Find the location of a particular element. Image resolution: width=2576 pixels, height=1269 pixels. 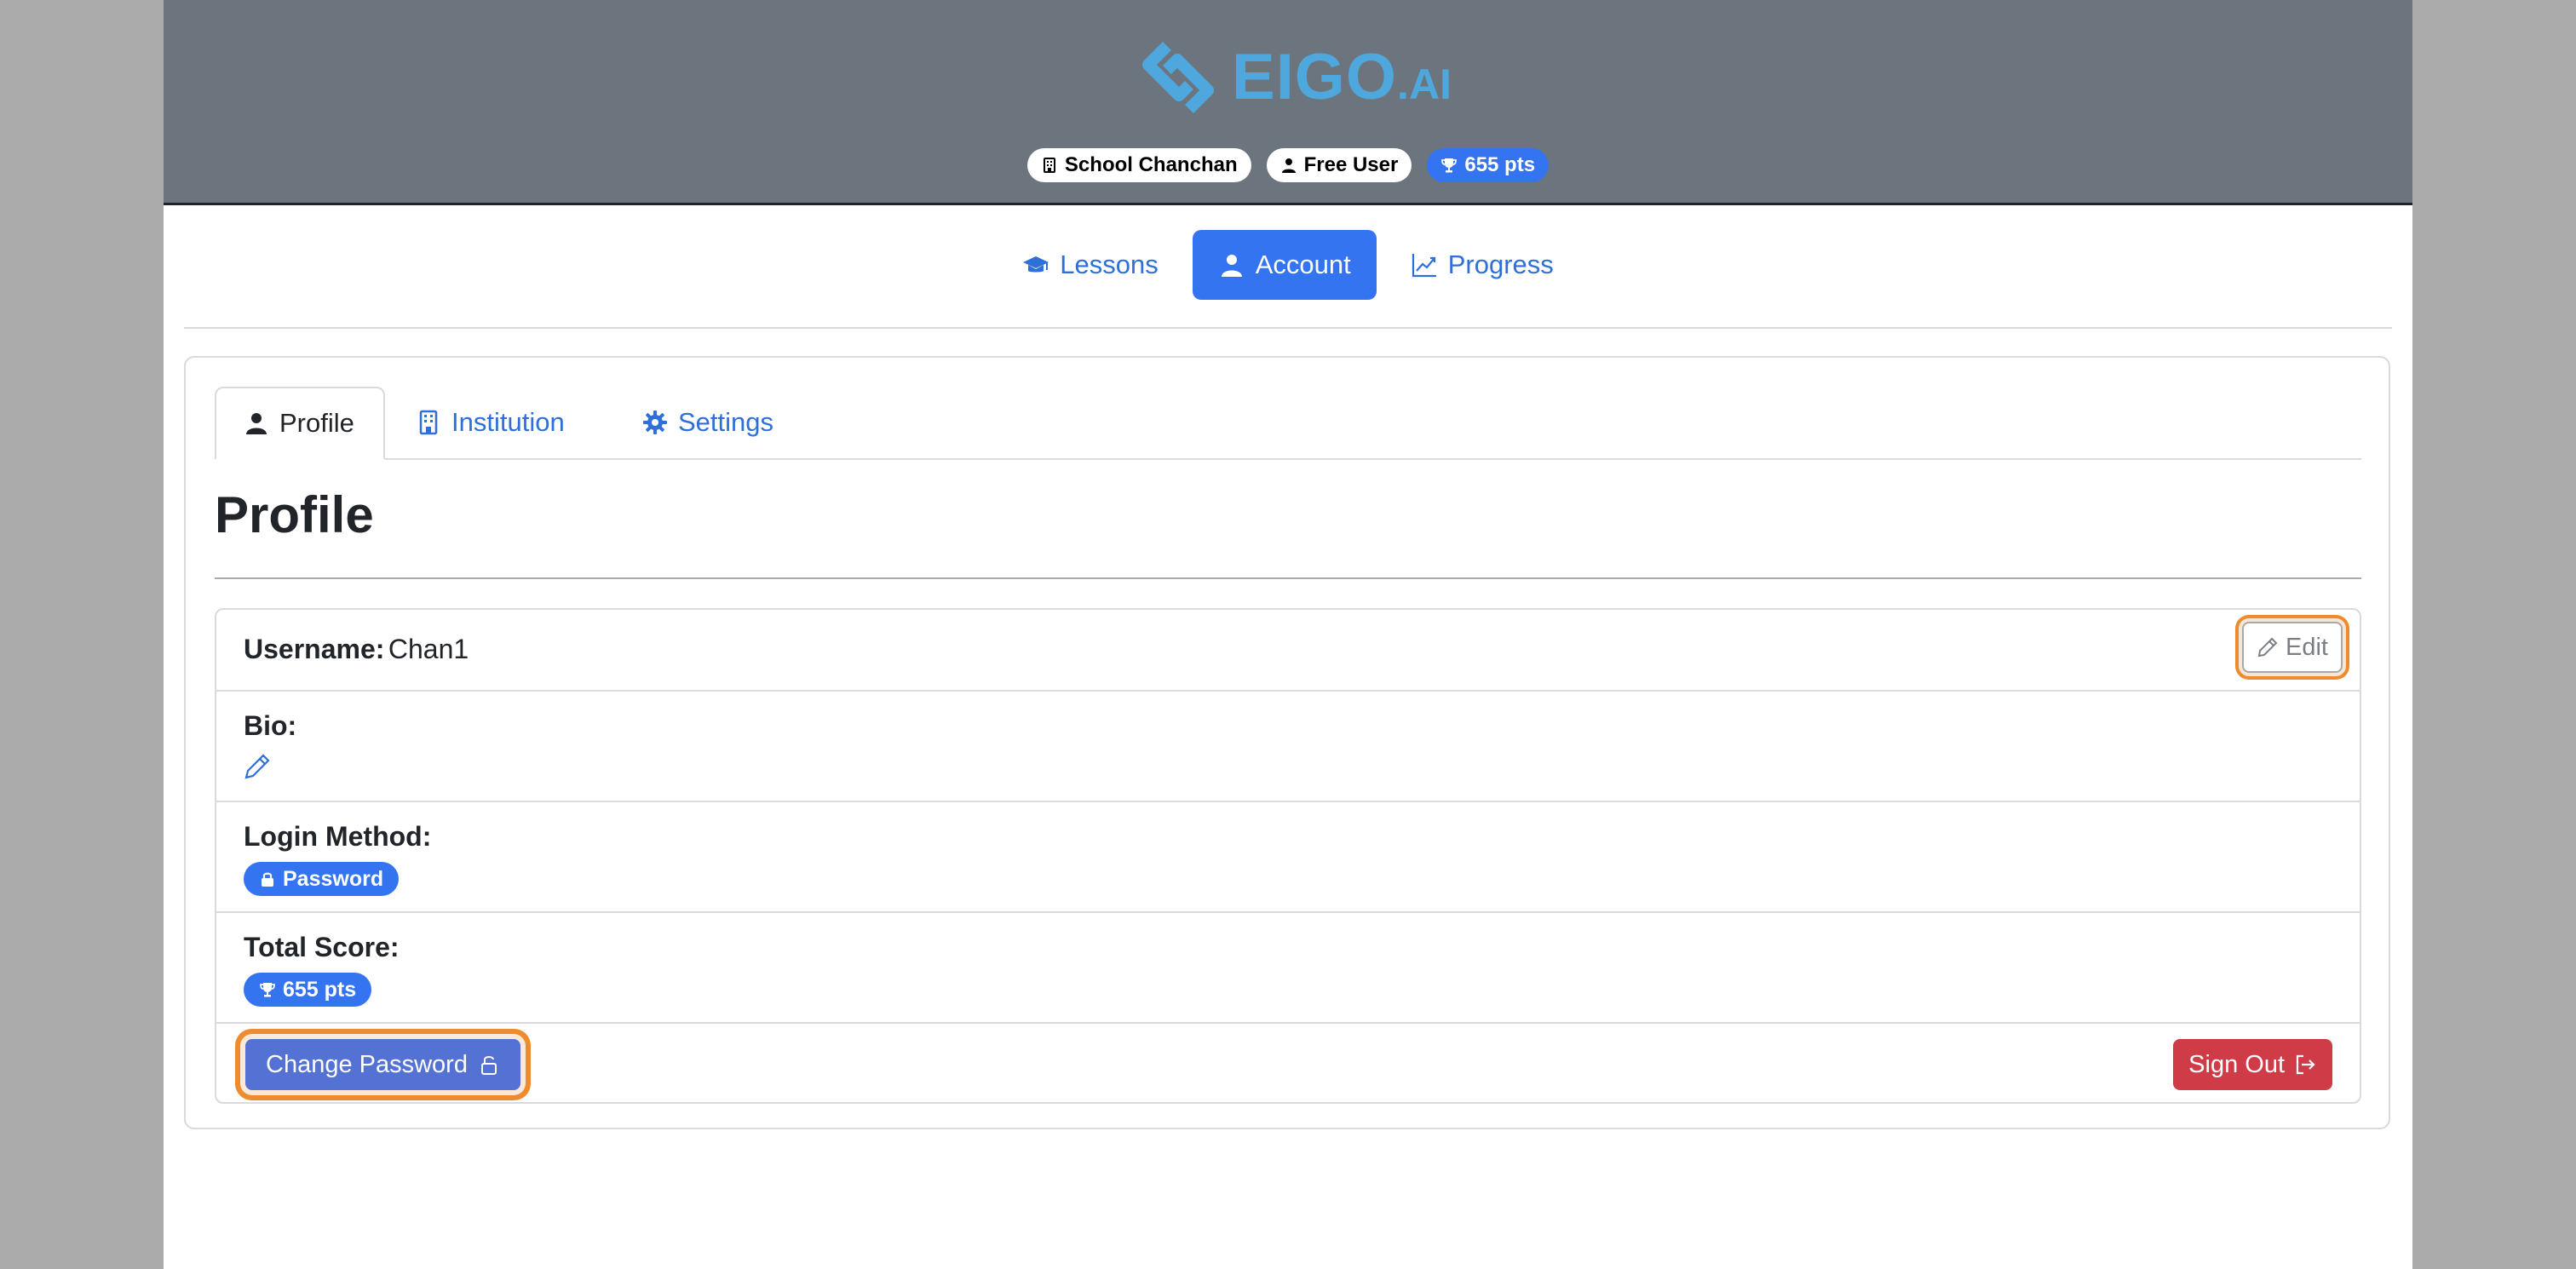

school-badge-label: School Chanchan is located at coordinates (1151, 164).